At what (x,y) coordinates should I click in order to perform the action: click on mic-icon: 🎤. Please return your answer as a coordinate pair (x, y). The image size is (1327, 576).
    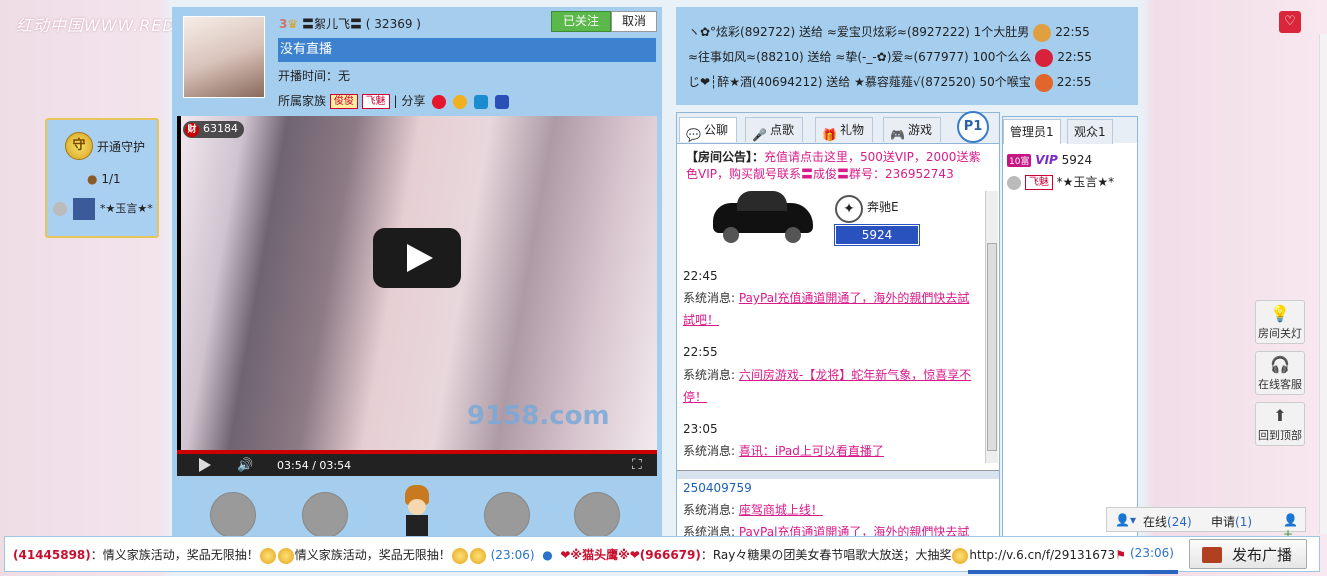
    Looking at the image, I should click on (759, 135).